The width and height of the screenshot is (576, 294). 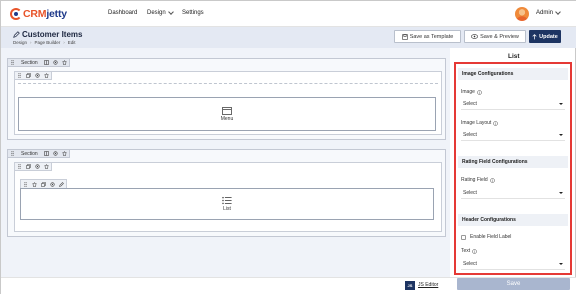 I want to click on enable-field-label-checkbox: Enable Field Label, so click(x=486, y=237).